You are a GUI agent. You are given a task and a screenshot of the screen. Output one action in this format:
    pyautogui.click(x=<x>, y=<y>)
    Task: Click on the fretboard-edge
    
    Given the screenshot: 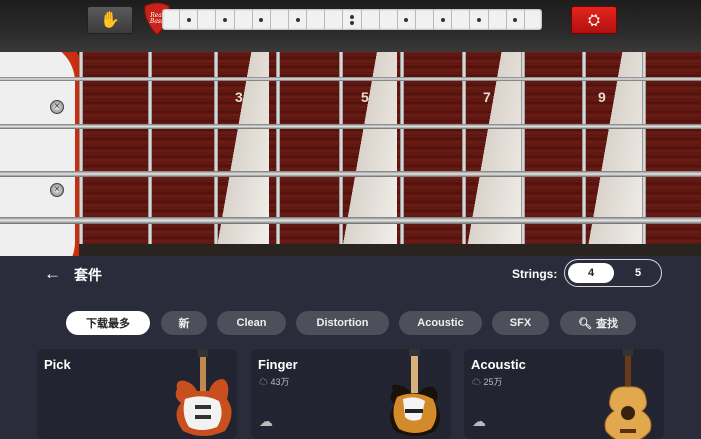 What is the action you would take?
    pyautogui.click(x=390, y=250)
    